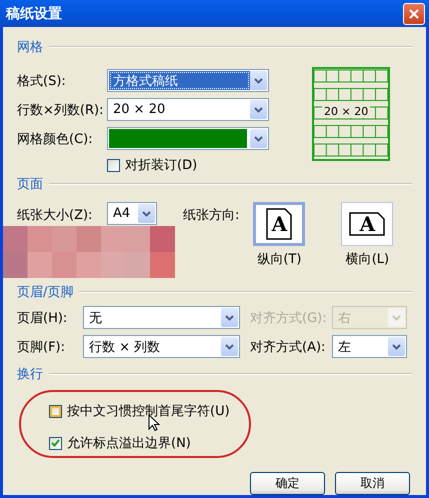 The image size is (429, 498). I want to click on dialog-button: 取消, so click(372, 483).